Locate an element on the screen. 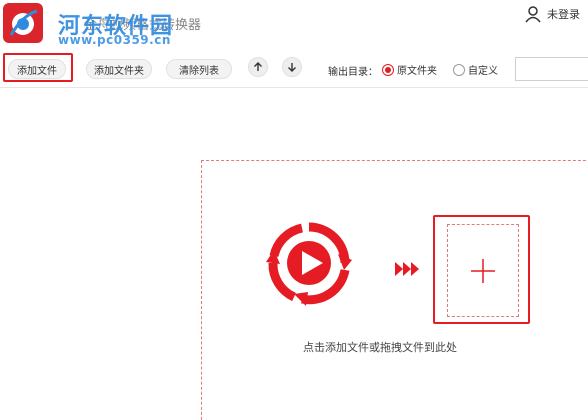 This screenshot has width=588, height=420. radio-original-label: 原文件夹 is located at coordinates (417, 71).